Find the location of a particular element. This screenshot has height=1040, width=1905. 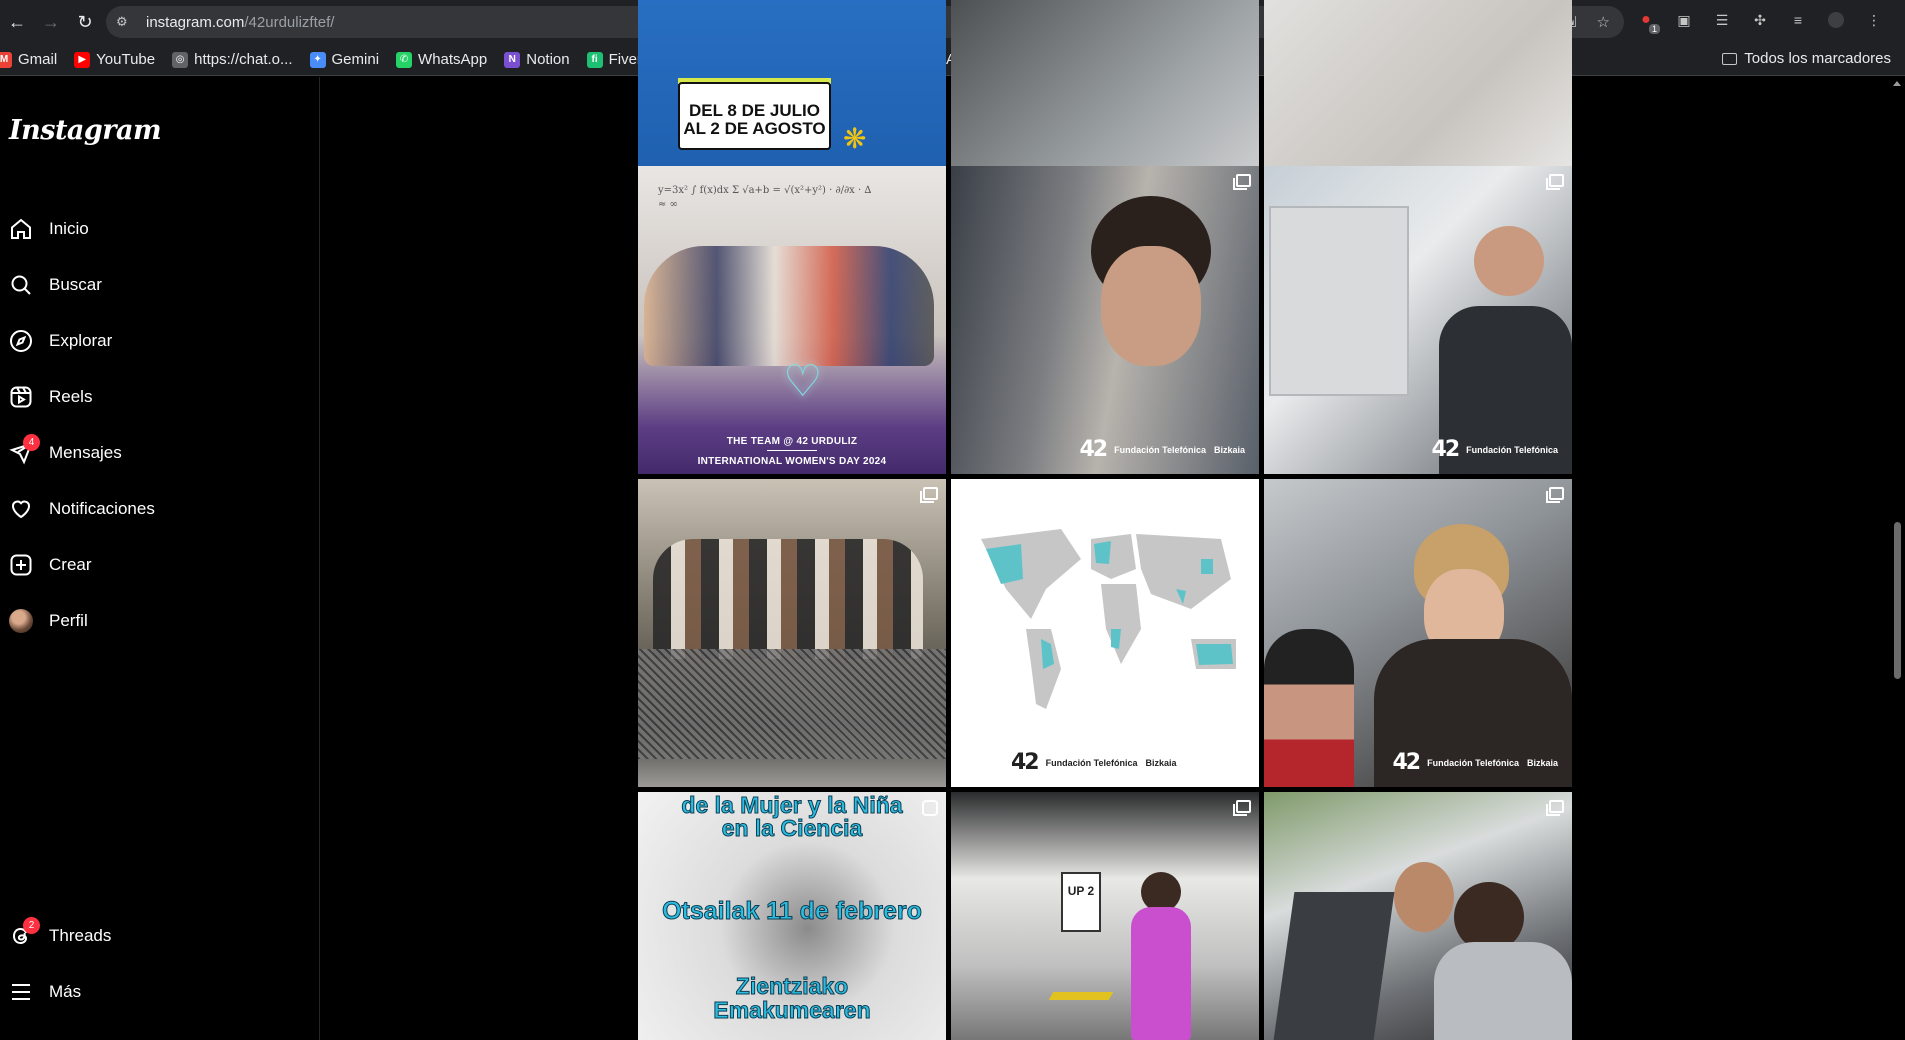

menu-kebab-icon: ⋮ is located at coordinates (1874, 20).